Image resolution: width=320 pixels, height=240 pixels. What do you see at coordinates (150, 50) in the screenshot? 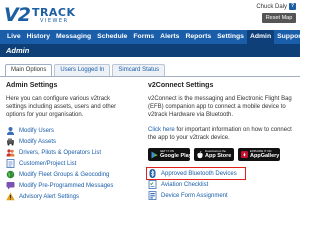
I see `page-title-bar: Admin` at bounding box center [150, 50].